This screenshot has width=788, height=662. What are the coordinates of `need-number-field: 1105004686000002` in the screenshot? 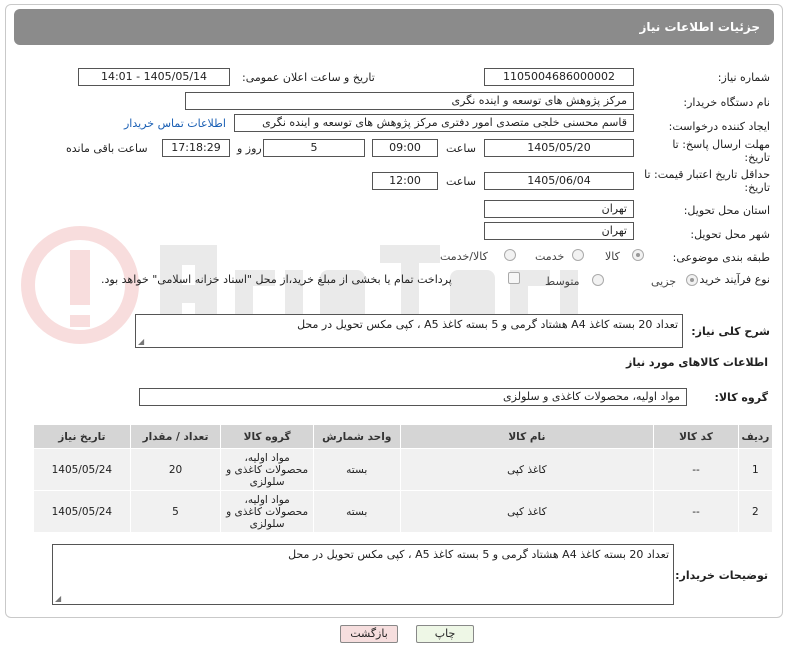 It's located at (559, 77).